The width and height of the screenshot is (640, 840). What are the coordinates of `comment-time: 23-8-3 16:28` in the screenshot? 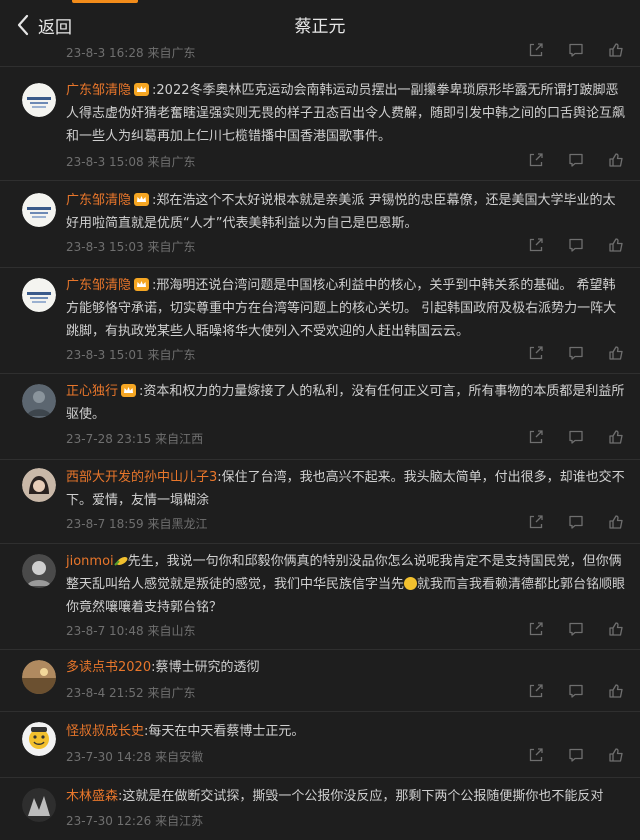 It's located at (105, 53).